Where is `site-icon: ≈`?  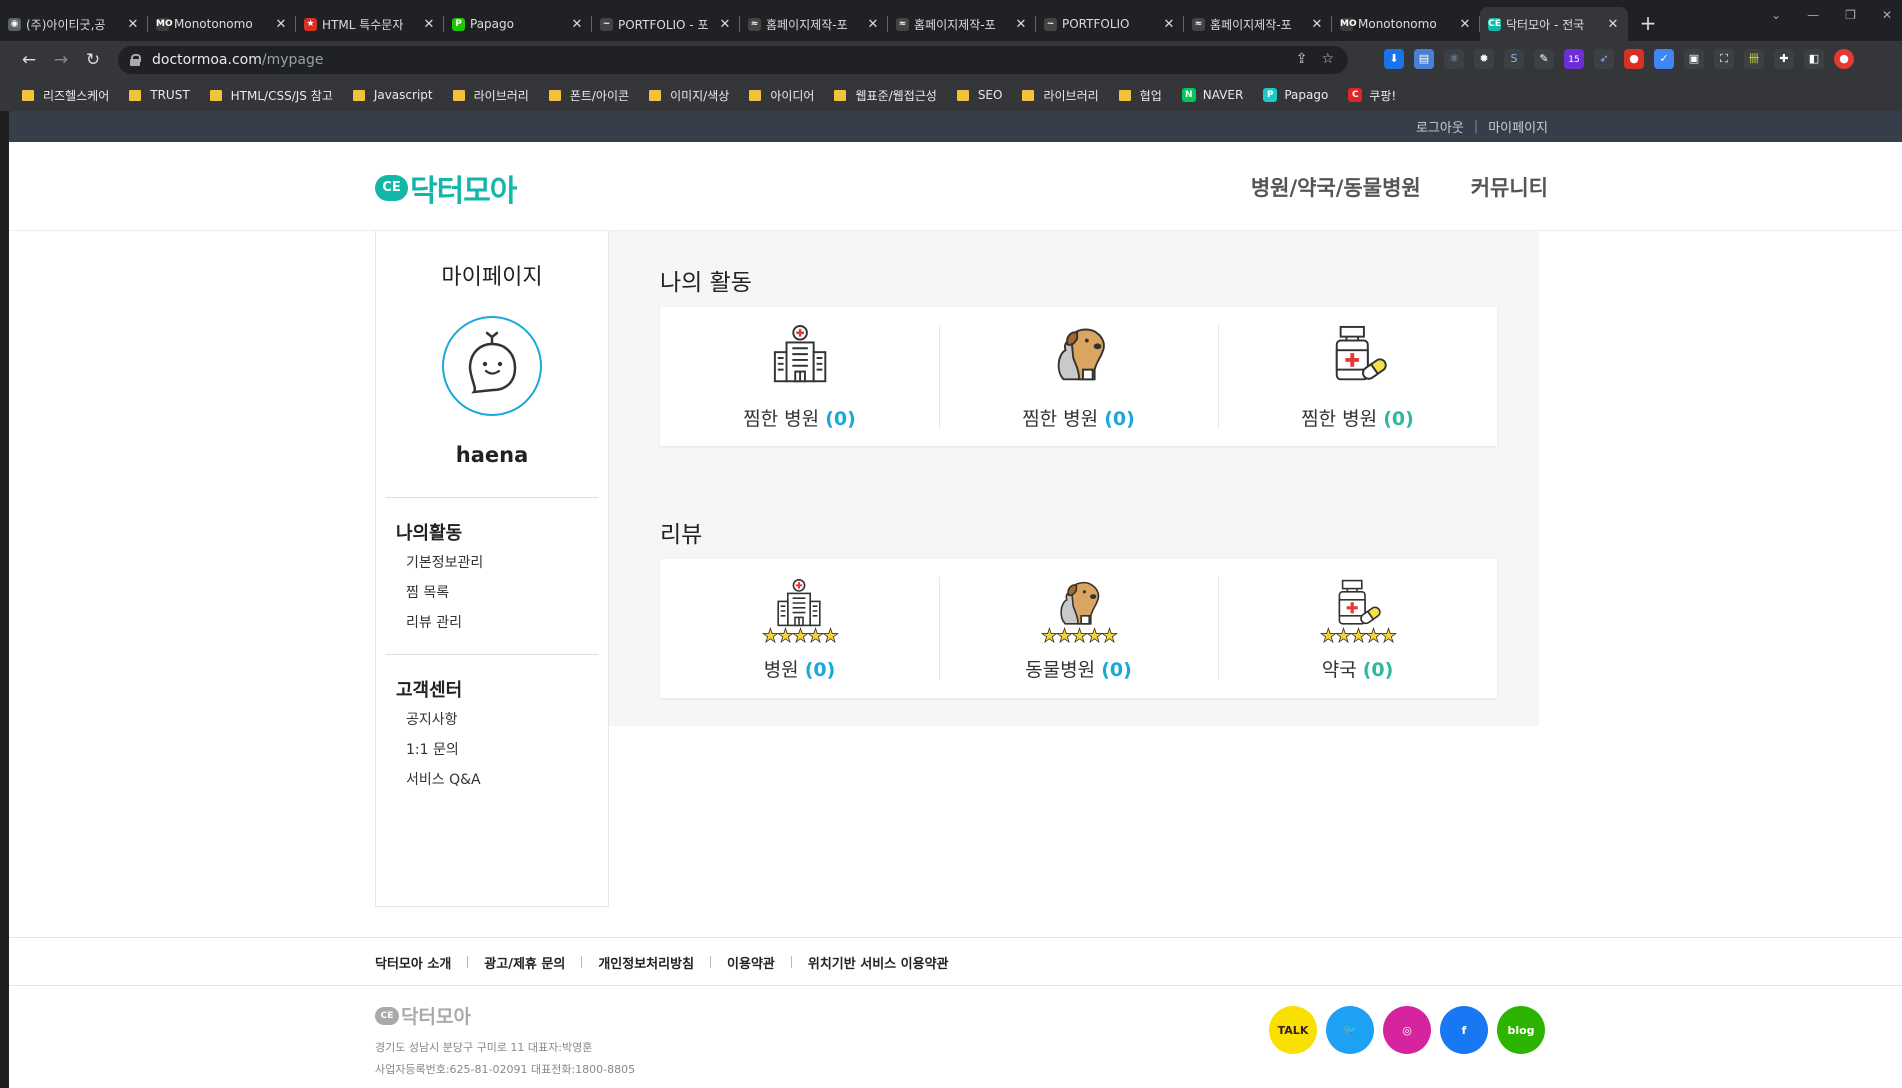
site-icon: ≈ is located at coordinates (902, 24).